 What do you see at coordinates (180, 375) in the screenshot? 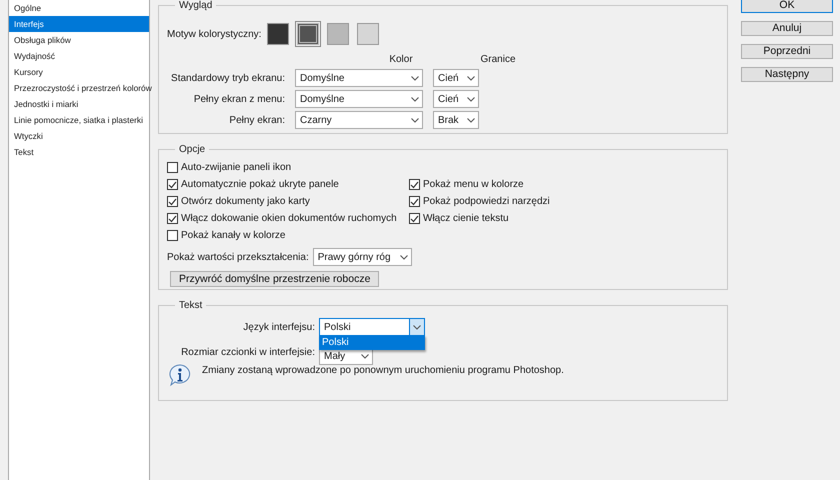
I see `info-icon` at bounding box center [180, 375].